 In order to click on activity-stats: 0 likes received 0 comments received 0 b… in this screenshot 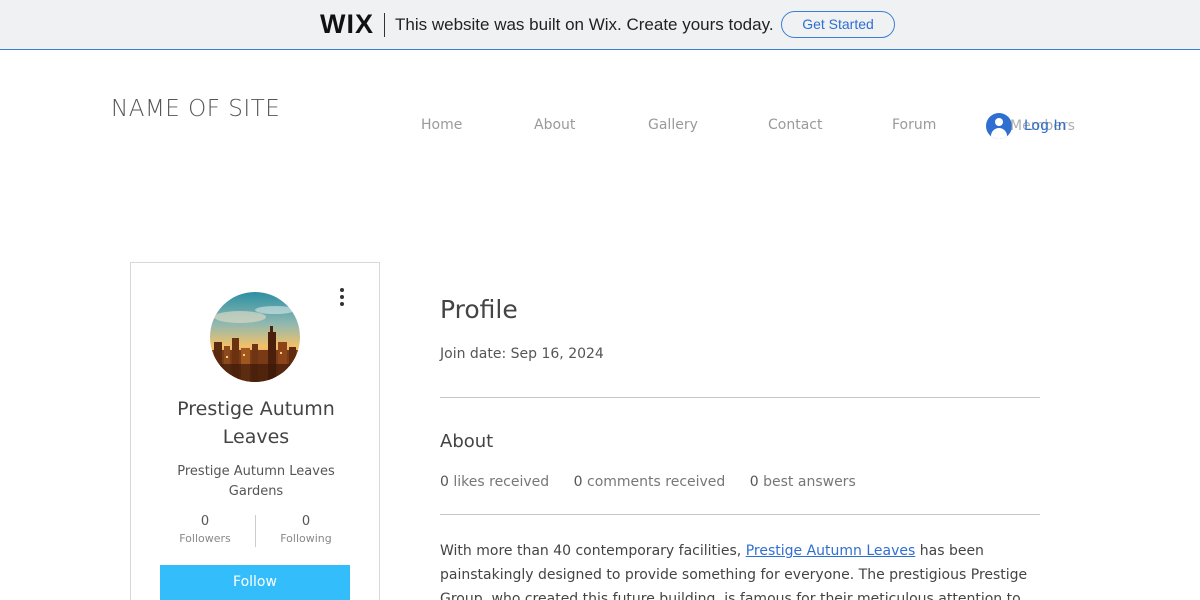, I will do `click(658, 482)`.